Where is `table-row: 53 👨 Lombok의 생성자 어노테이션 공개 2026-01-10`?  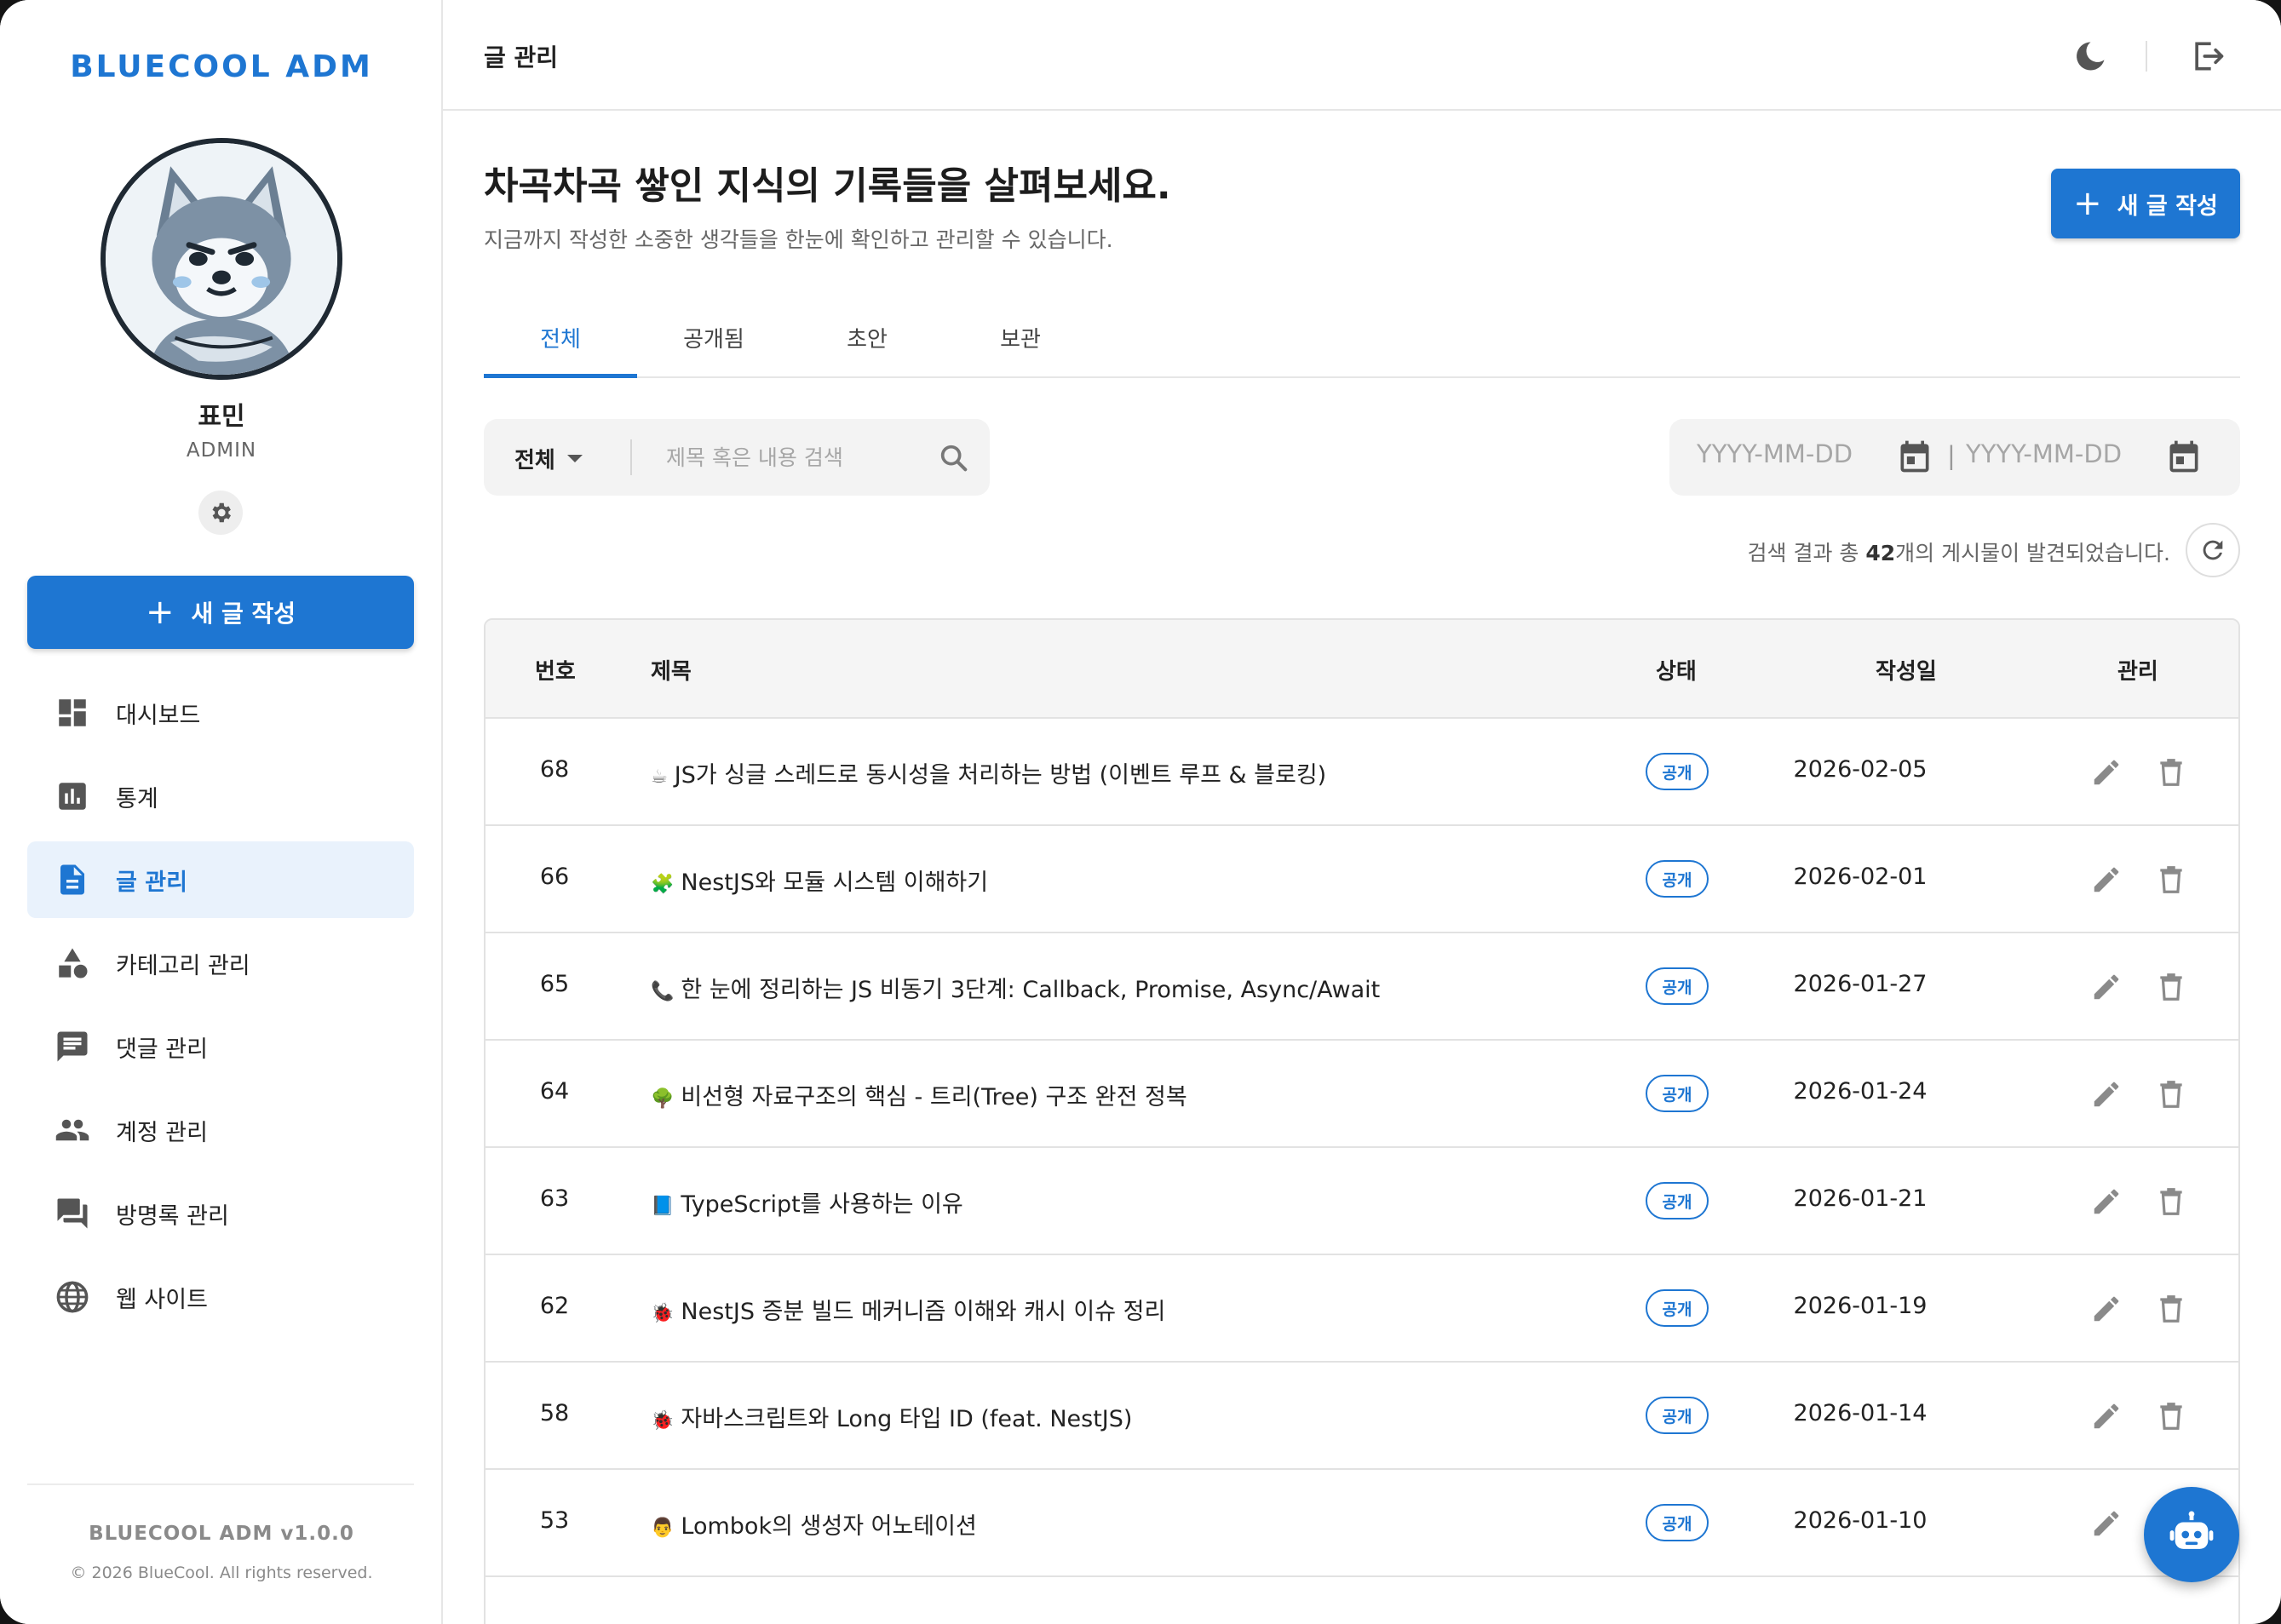
table-row: 53 👨 Lombok의 생성자 어노테이션 공개 2026-01-10 is located at coordinates (1362, 1523).